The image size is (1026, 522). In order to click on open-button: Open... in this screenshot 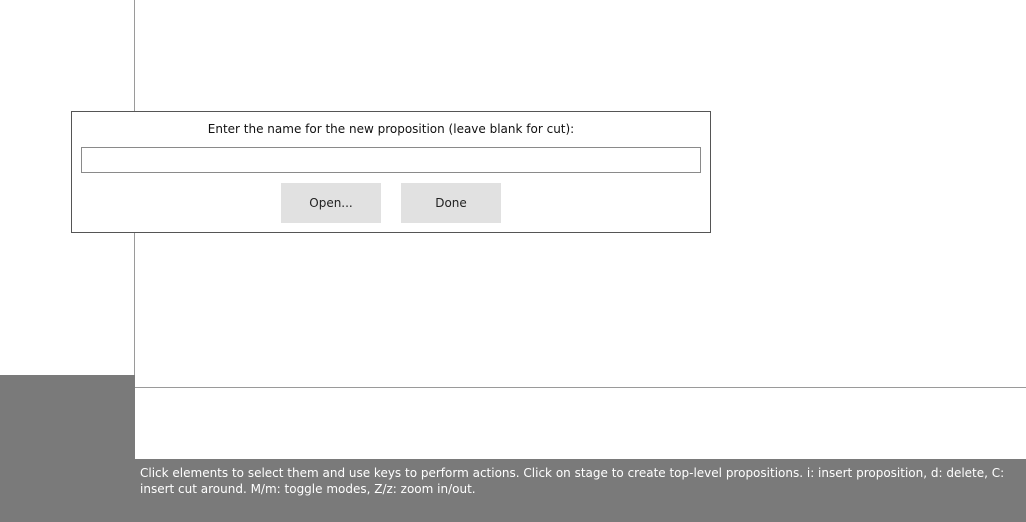, I will do `click(331, 203)`.